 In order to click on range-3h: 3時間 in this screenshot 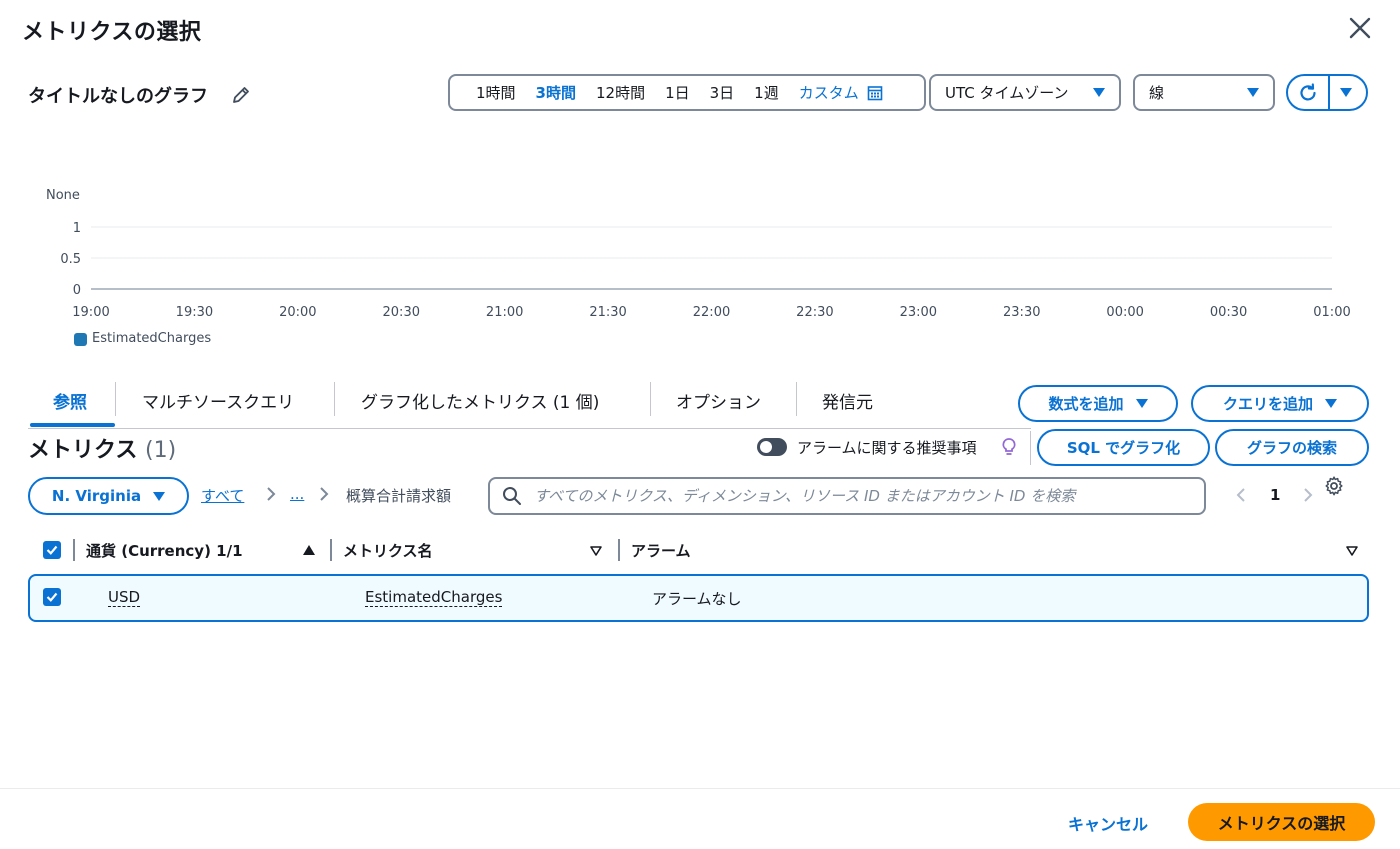, I will do `click(556, 92)`.